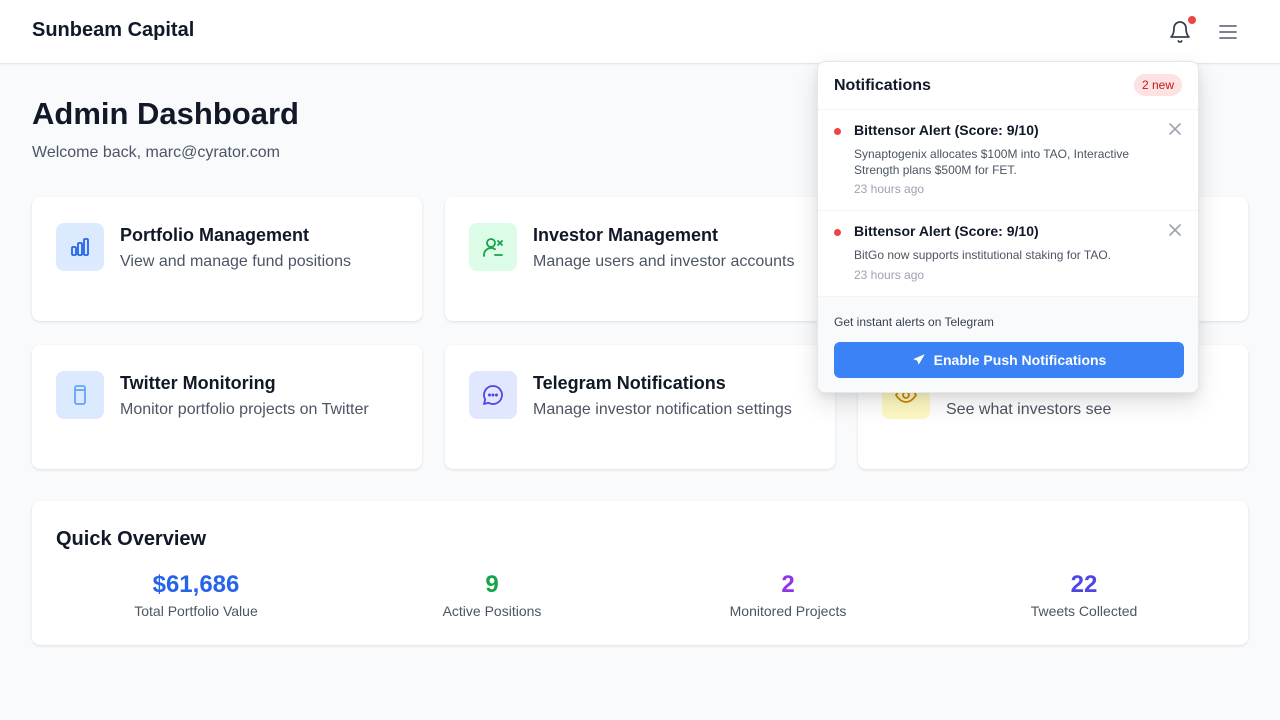 This screenshot has width=1280, height=720. Describe the element at coordinates (788, 611) in the screenshot. I see `stat-label: Monitored Projects` at that location.